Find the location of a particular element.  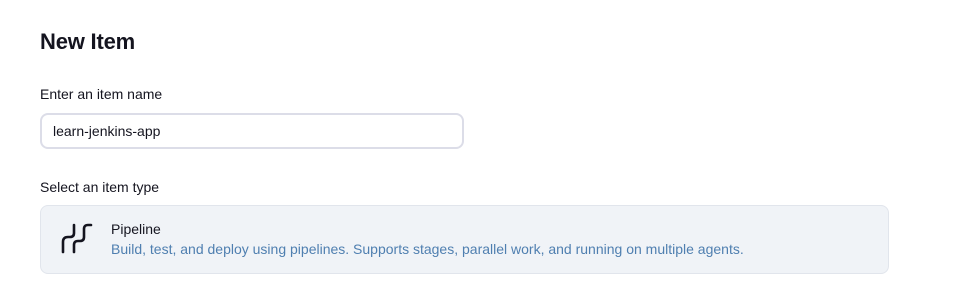

item-name-input is located at coordinates (252, 131).